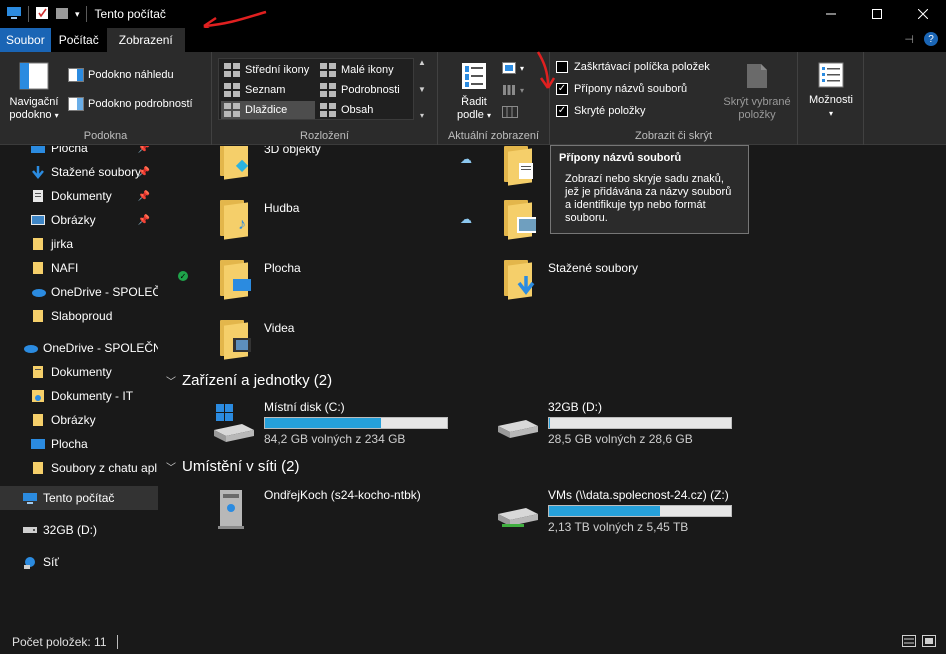 This screenshot has width=946, height=654. Describe the element at coordinates (14, 14) in the screenshot. I see `this-pc-icon` at that location.